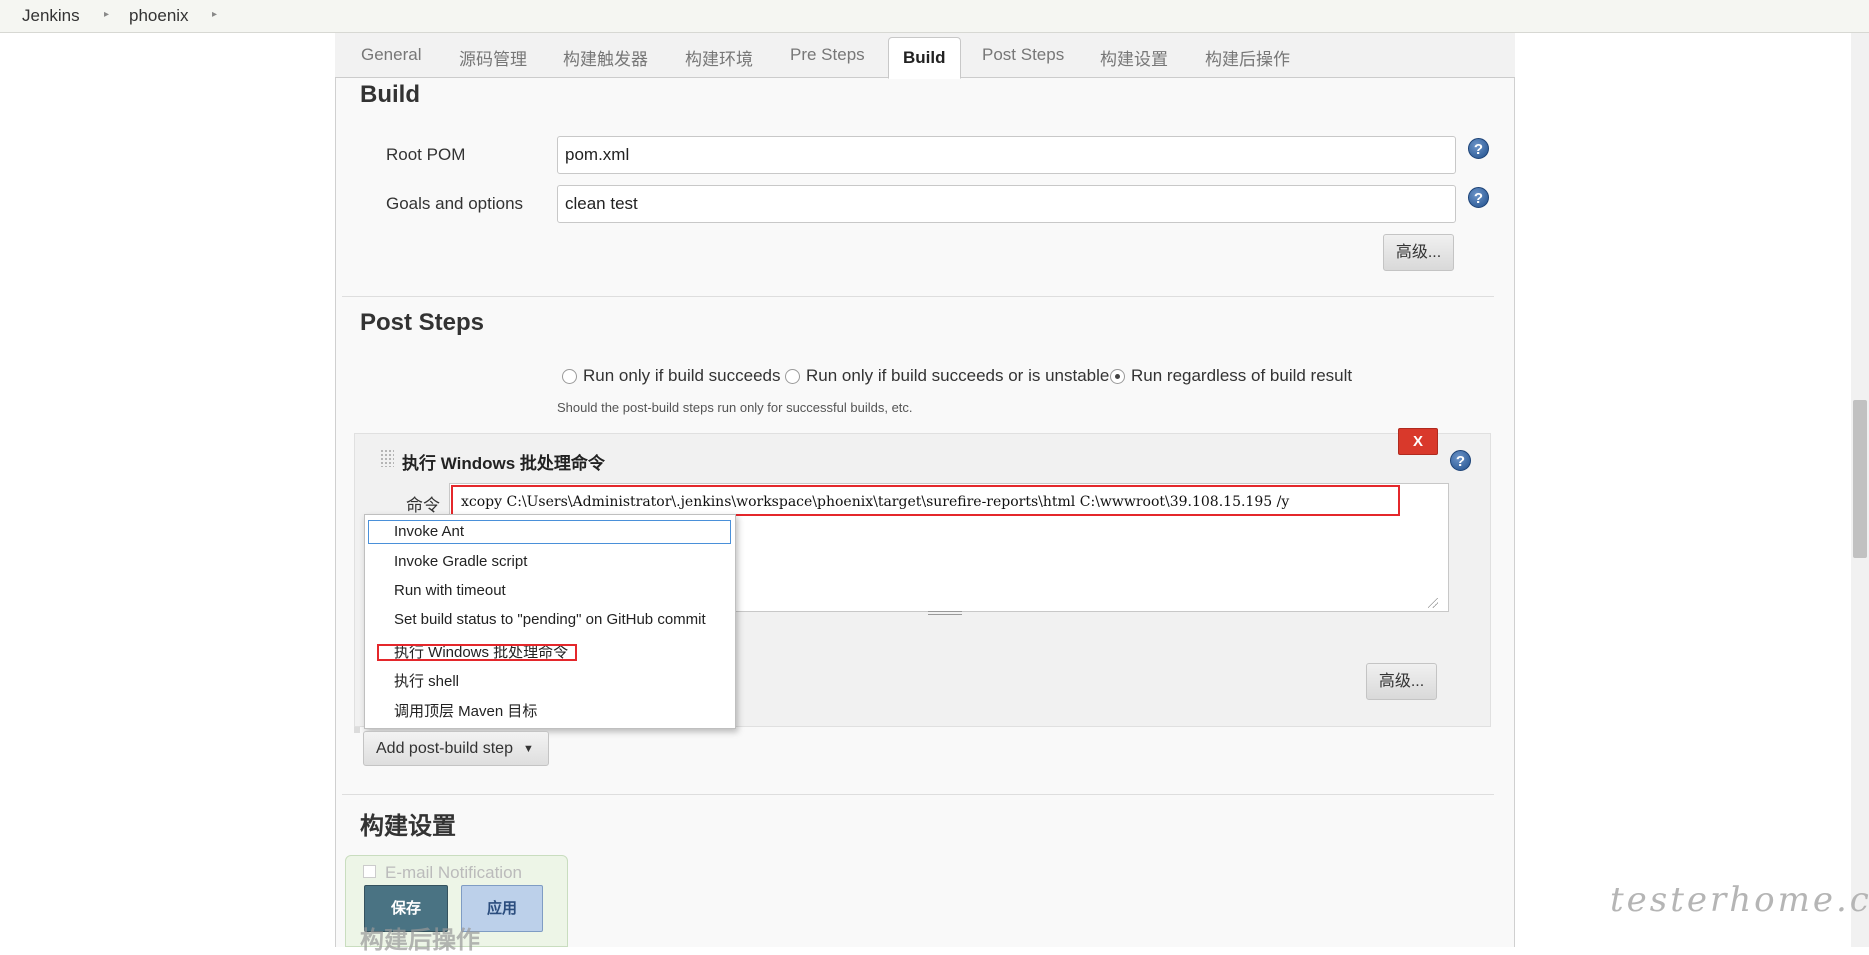 This screenshot has height=955, width=1869. I want to click on tab-post-steps: Post Steps, so click(1023, 55).